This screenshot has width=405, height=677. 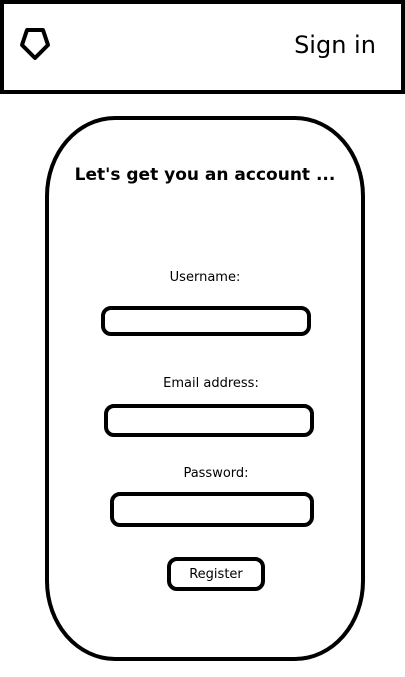 I want to click on pentagon-logo-icon, so click(x=35, y=44).